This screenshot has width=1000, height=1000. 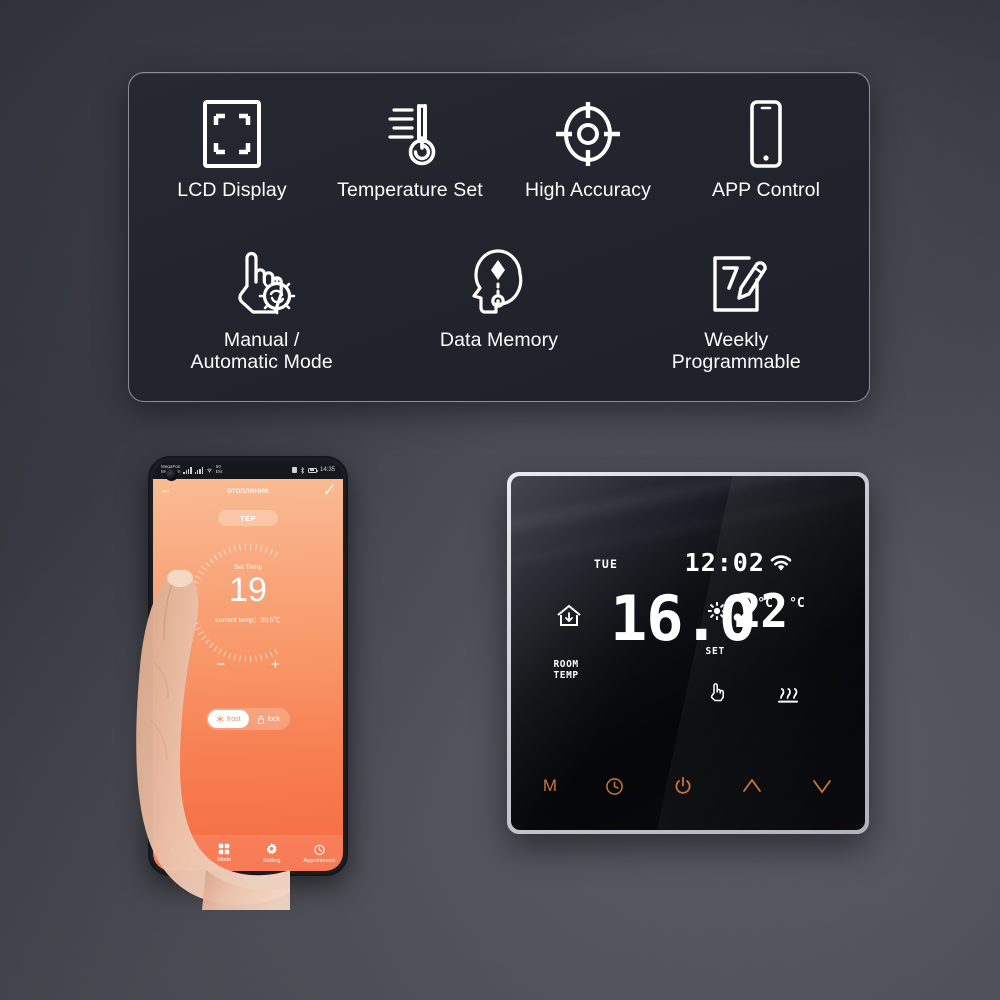 I want to click on tab-switch: Switch, so click(x=177, y=853).